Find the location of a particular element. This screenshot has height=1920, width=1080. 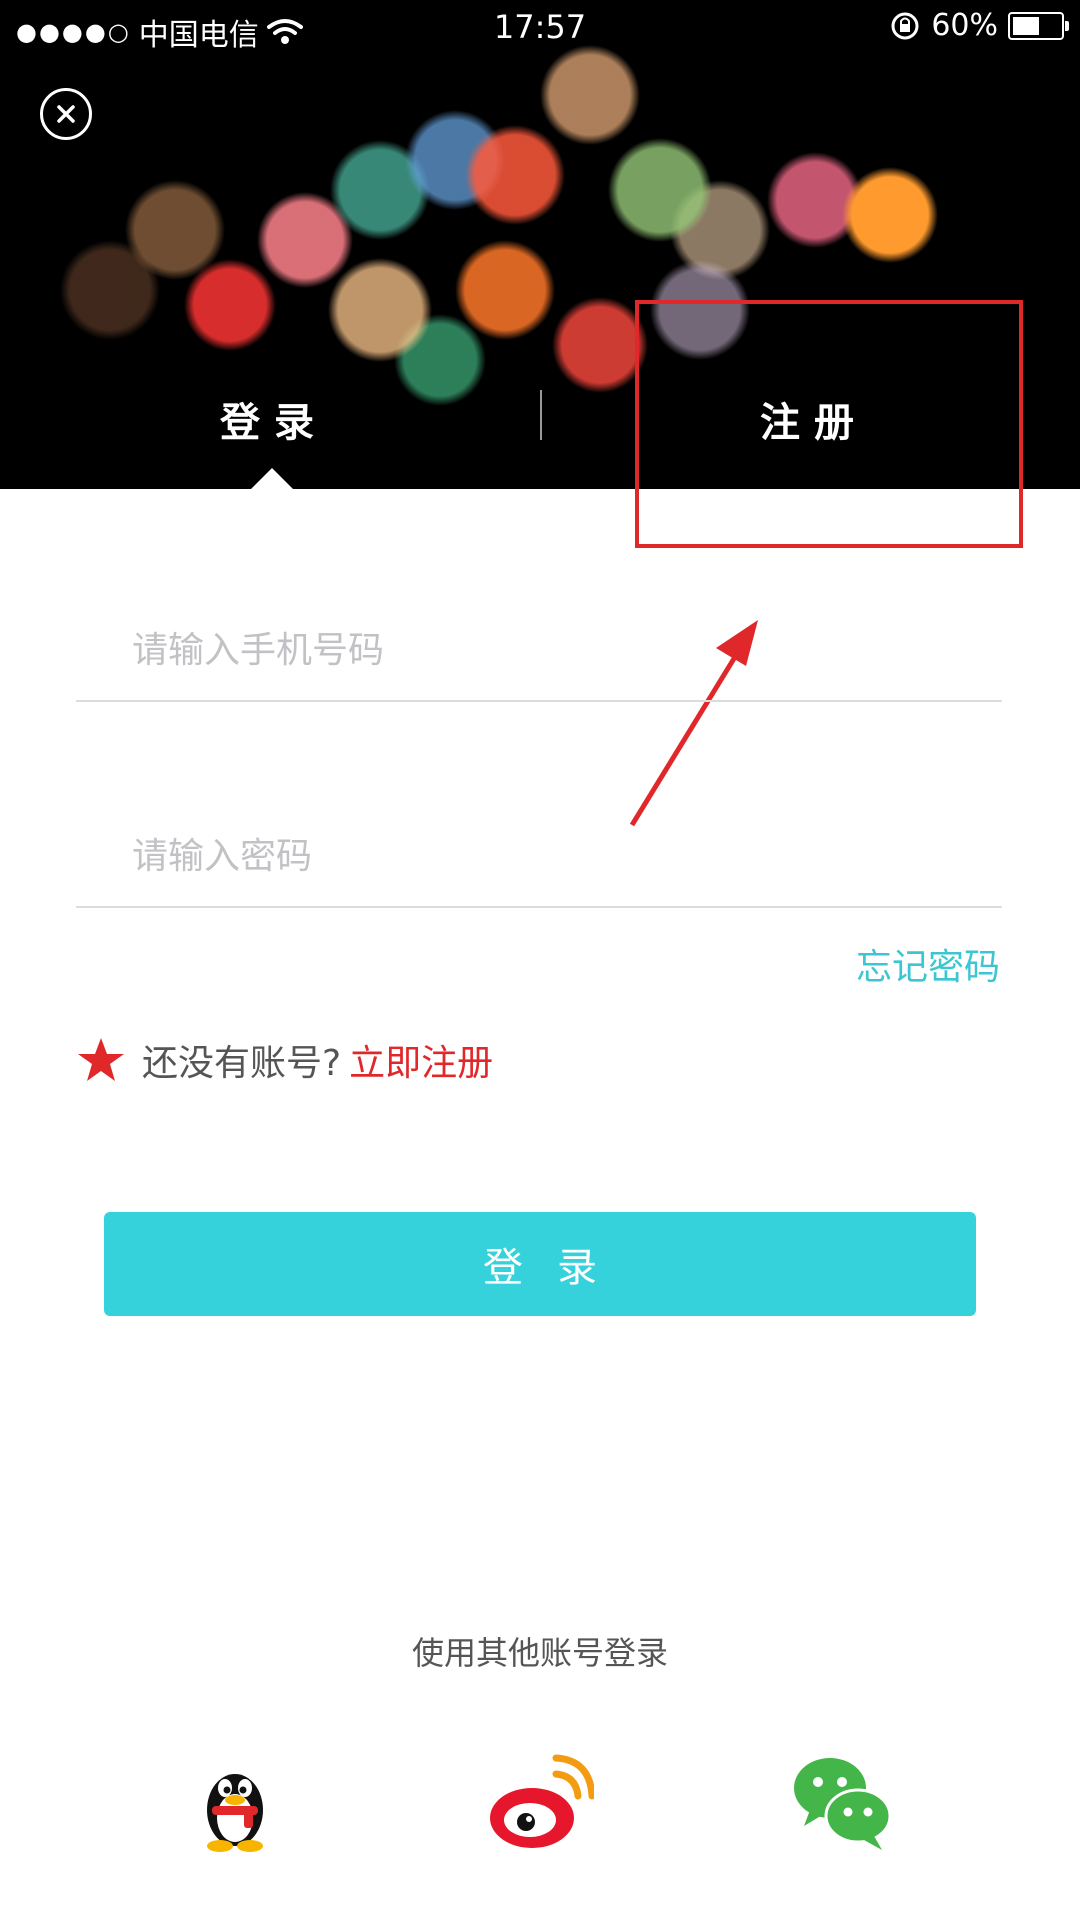

battery-icon is located at coordinates (1038, 25).